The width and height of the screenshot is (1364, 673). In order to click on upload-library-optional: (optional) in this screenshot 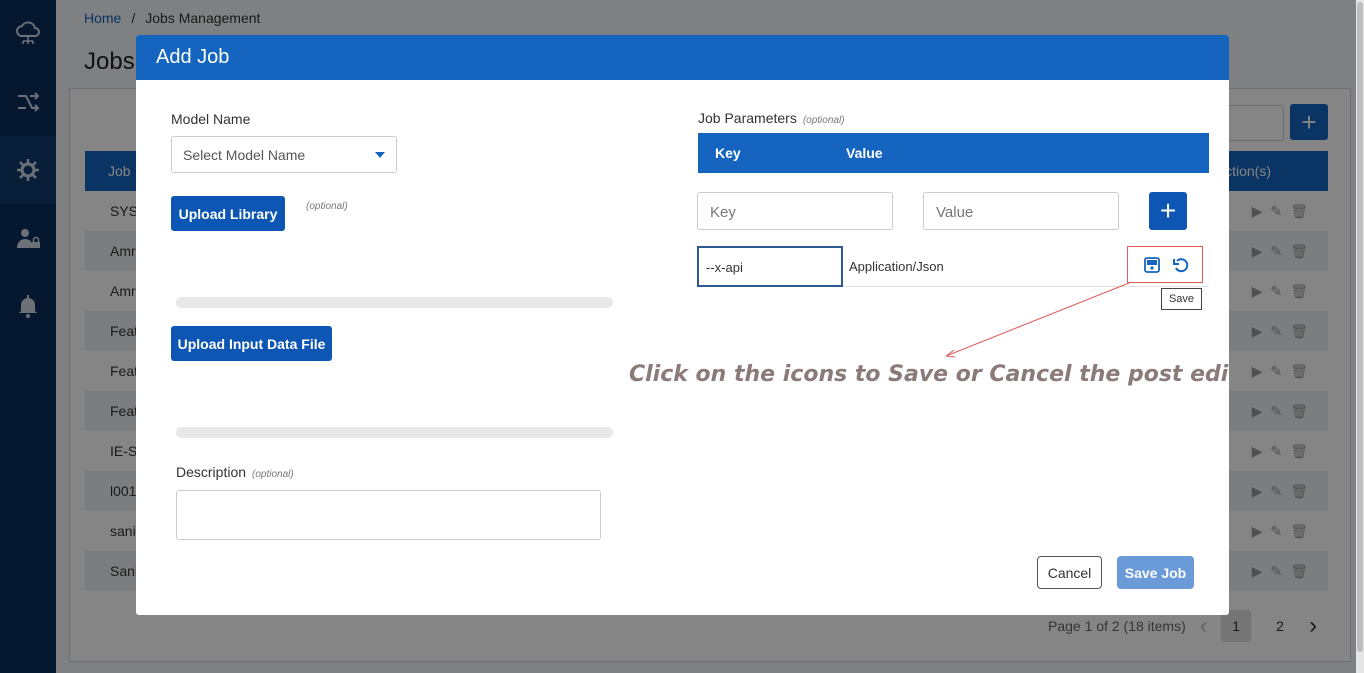, I will do `click(327, 206)`.